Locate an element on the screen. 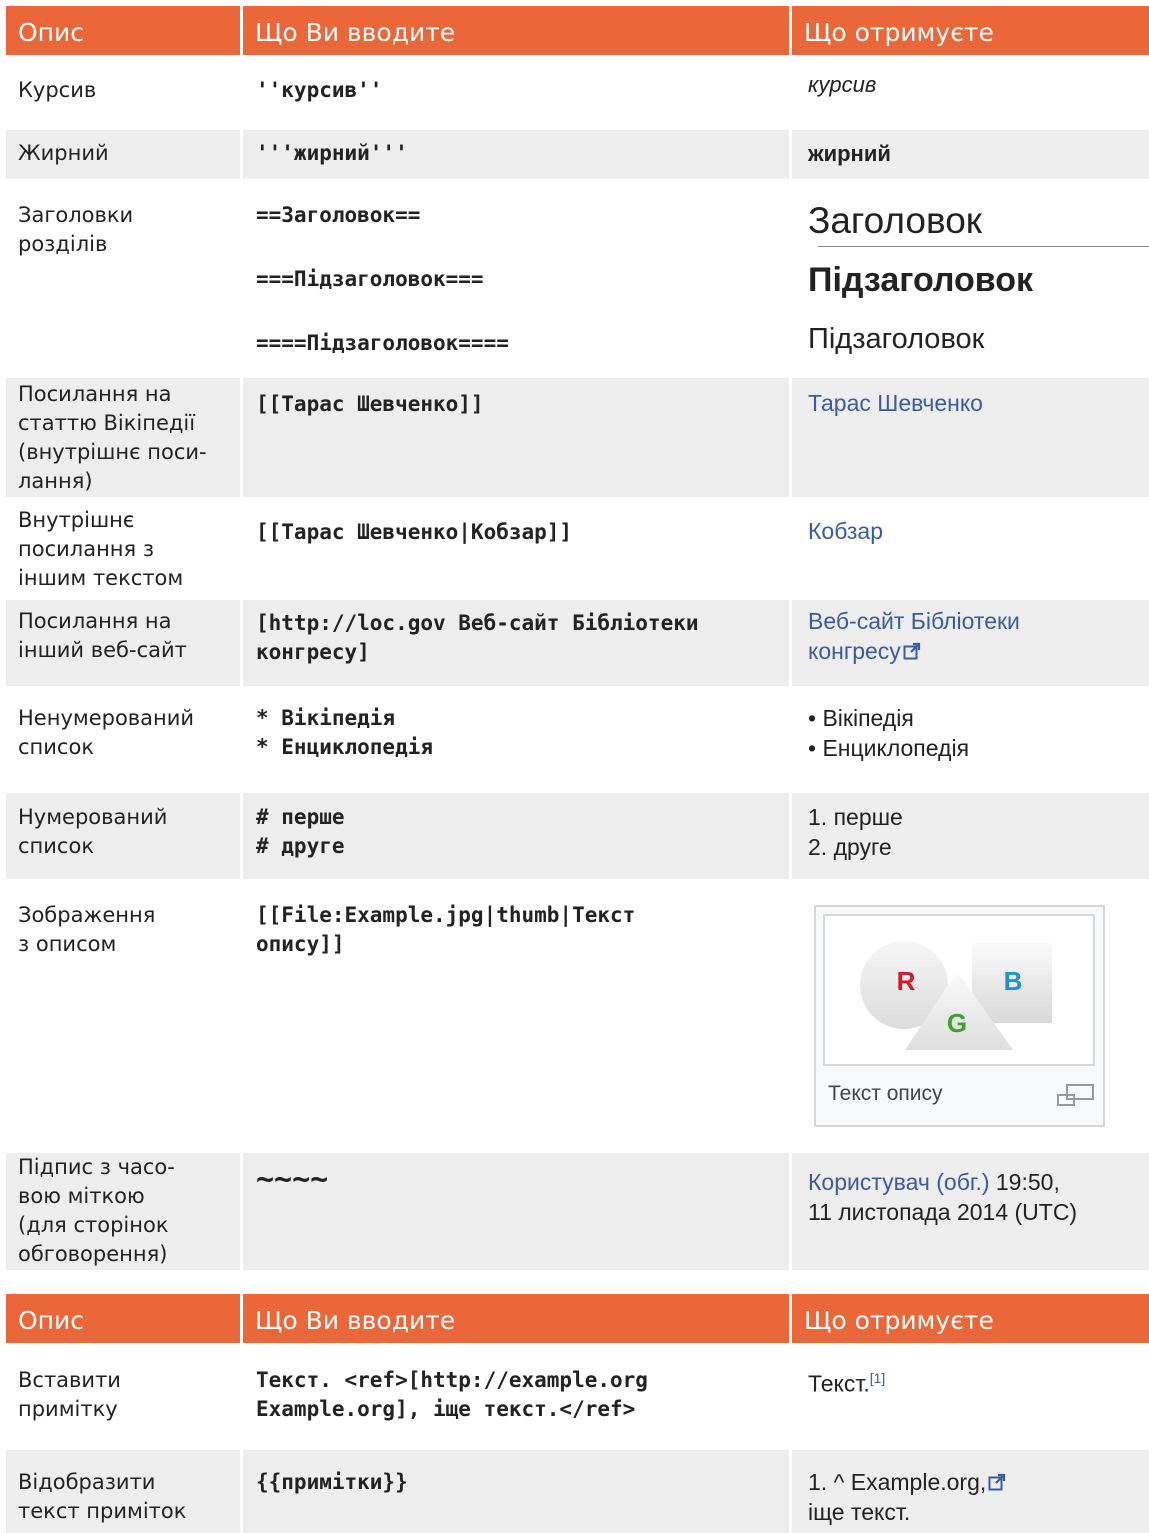 The height and width of the screenshot is (1533, 1149). thumbnail-image-frame: R G B is located at coordinates (959, 990).